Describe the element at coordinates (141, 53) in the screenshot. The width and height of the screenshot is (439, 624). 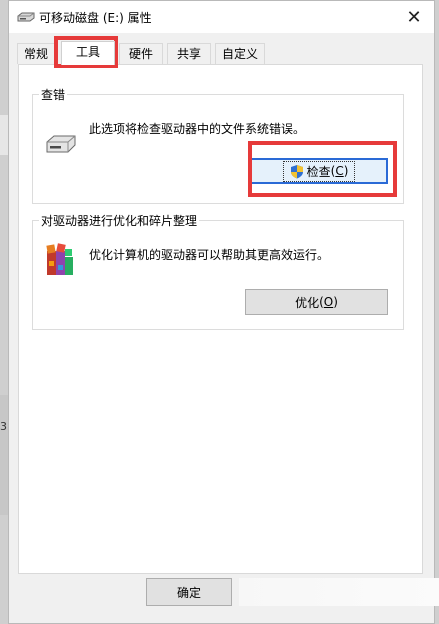
I see `tab-hardware: 硬件` at that location.